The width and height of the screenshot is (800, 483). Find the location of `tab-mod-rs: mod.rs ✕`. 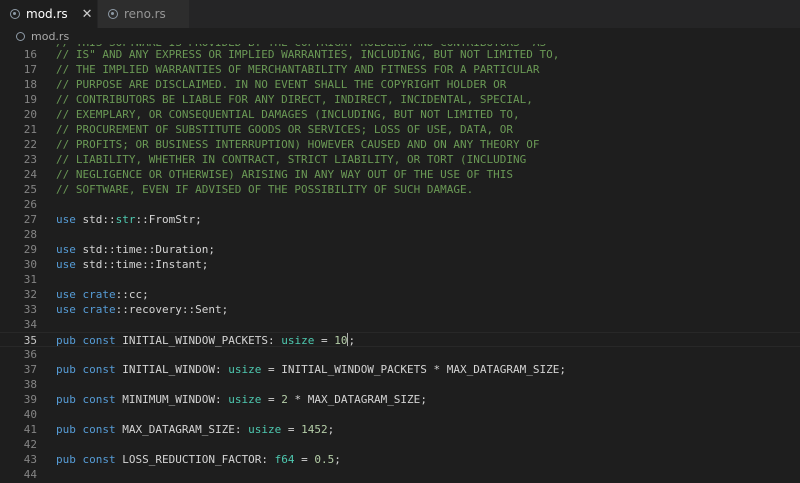

tab-mod-rs: mod.rs ✕ is located at coordinates (49, 14).